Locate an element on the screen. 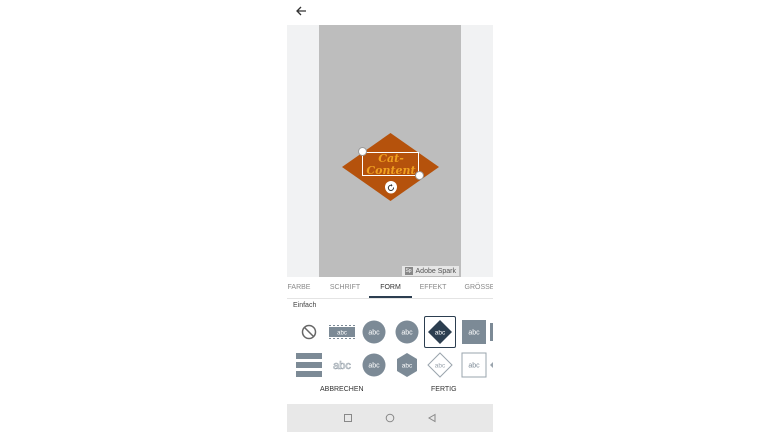 The image size is (768, 432). shape-hexagon: abc is located at coordinates (407, 365).